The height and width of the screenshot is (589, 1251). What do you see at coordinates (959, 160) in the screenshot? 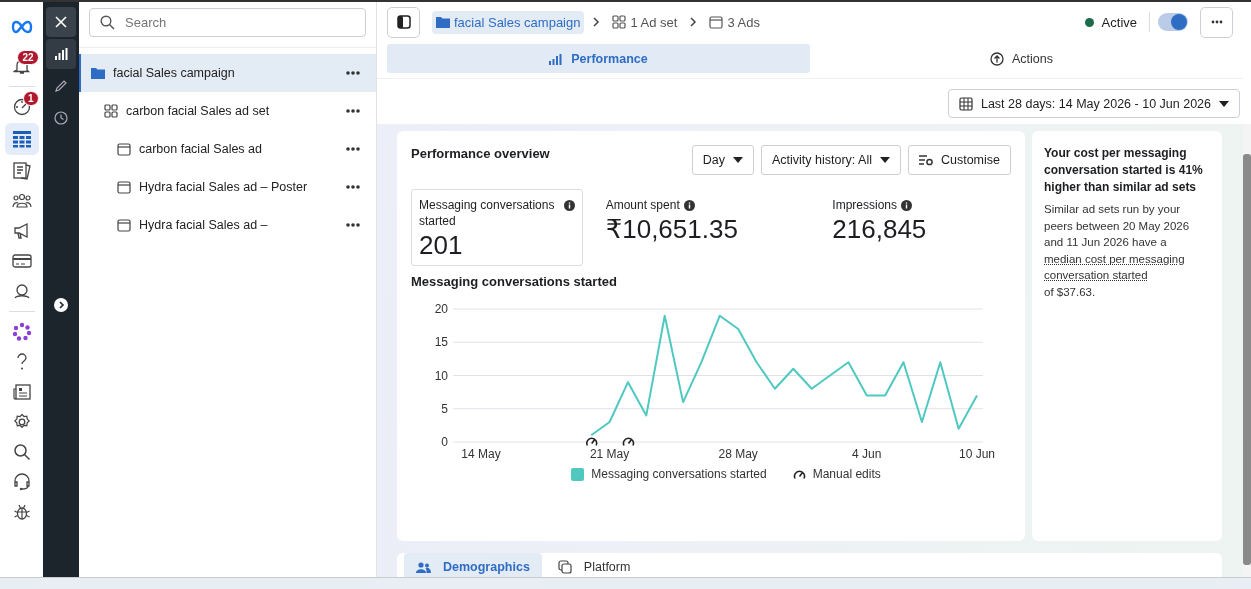
I see `customise-button: Customise` at bounding box center [959, 160].